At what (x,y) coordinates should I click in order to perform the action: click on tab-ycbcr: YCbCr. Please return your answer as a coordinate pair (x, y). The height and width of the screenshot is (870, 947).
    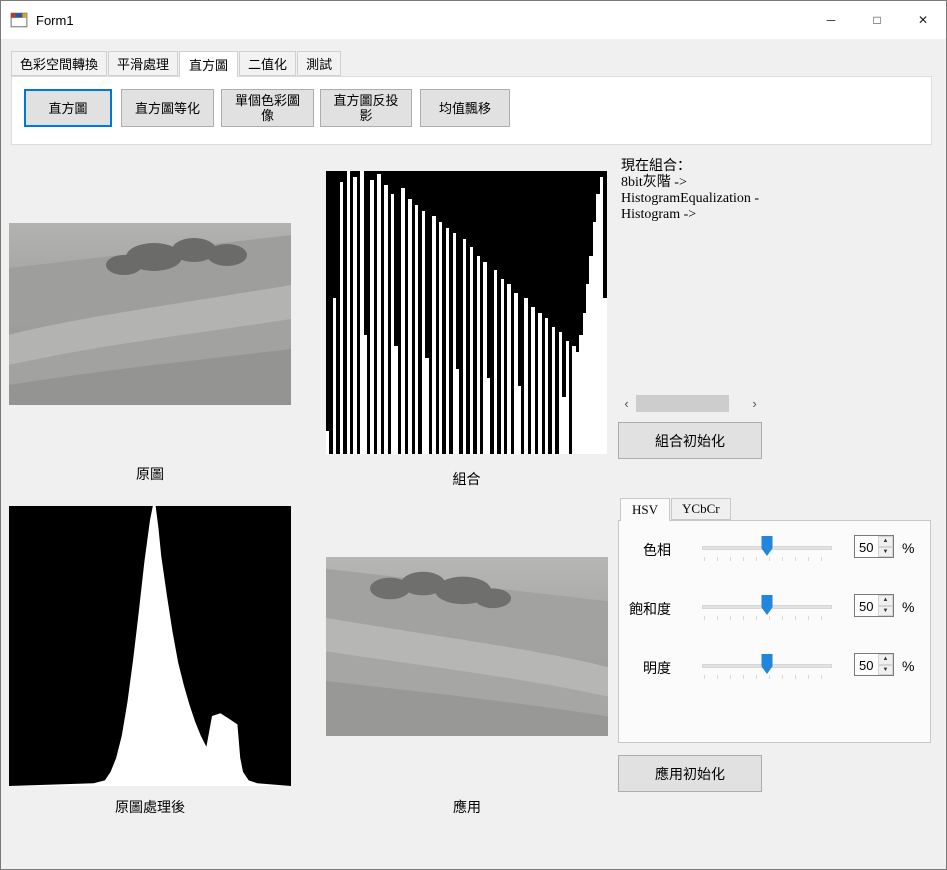
    Looking at the image, I should click on (701, 509).